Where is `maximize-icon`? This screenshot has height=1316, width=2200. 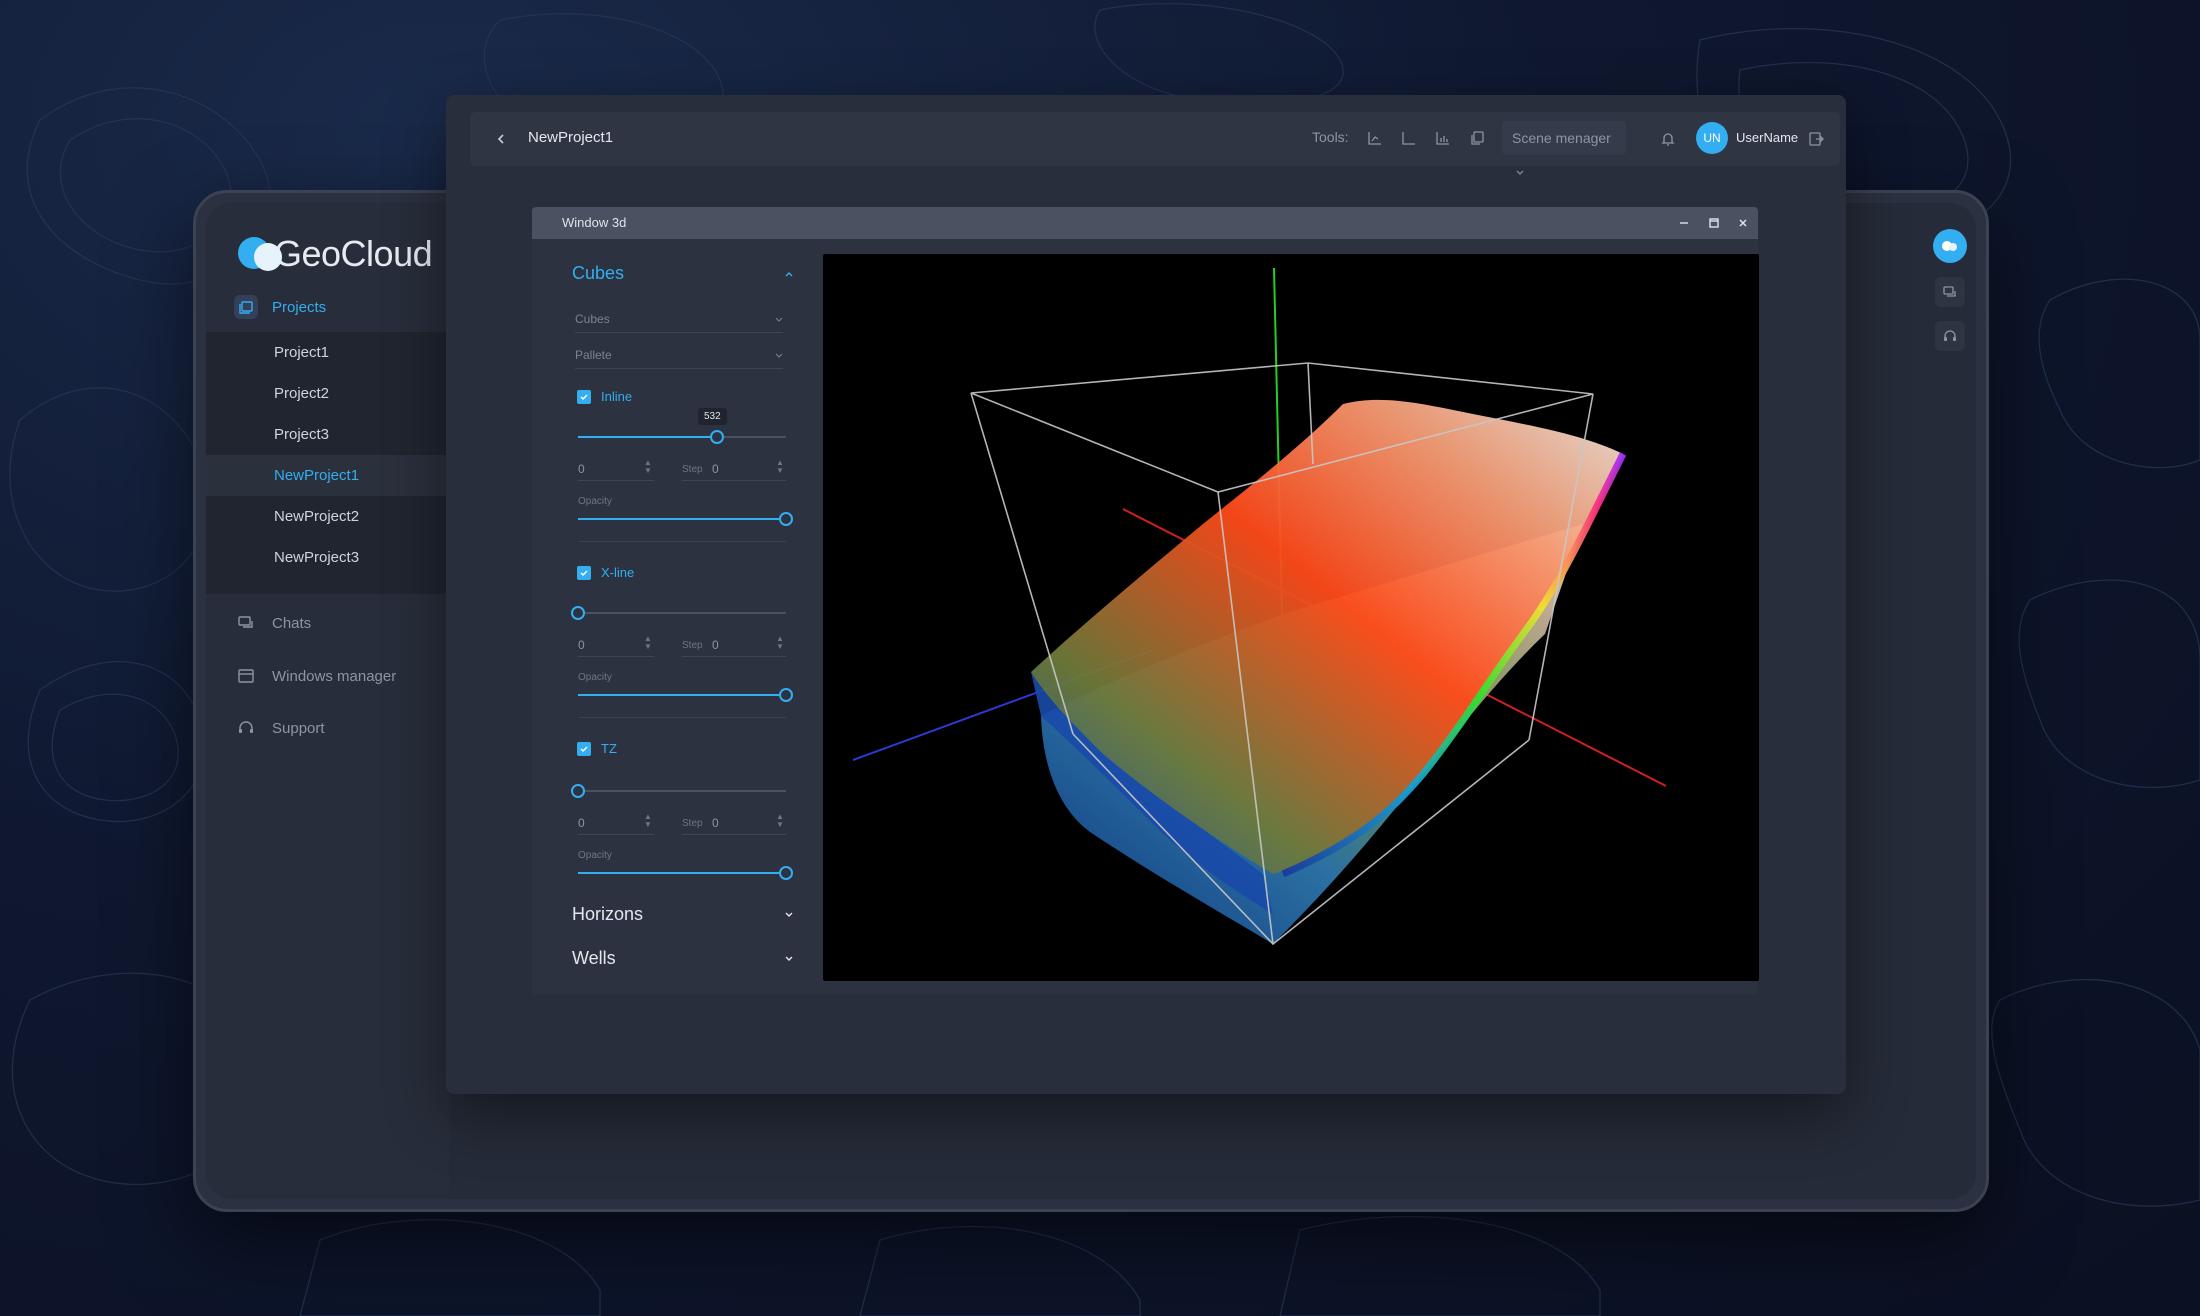
maximize-icon is located at coordinates (1714, 223).